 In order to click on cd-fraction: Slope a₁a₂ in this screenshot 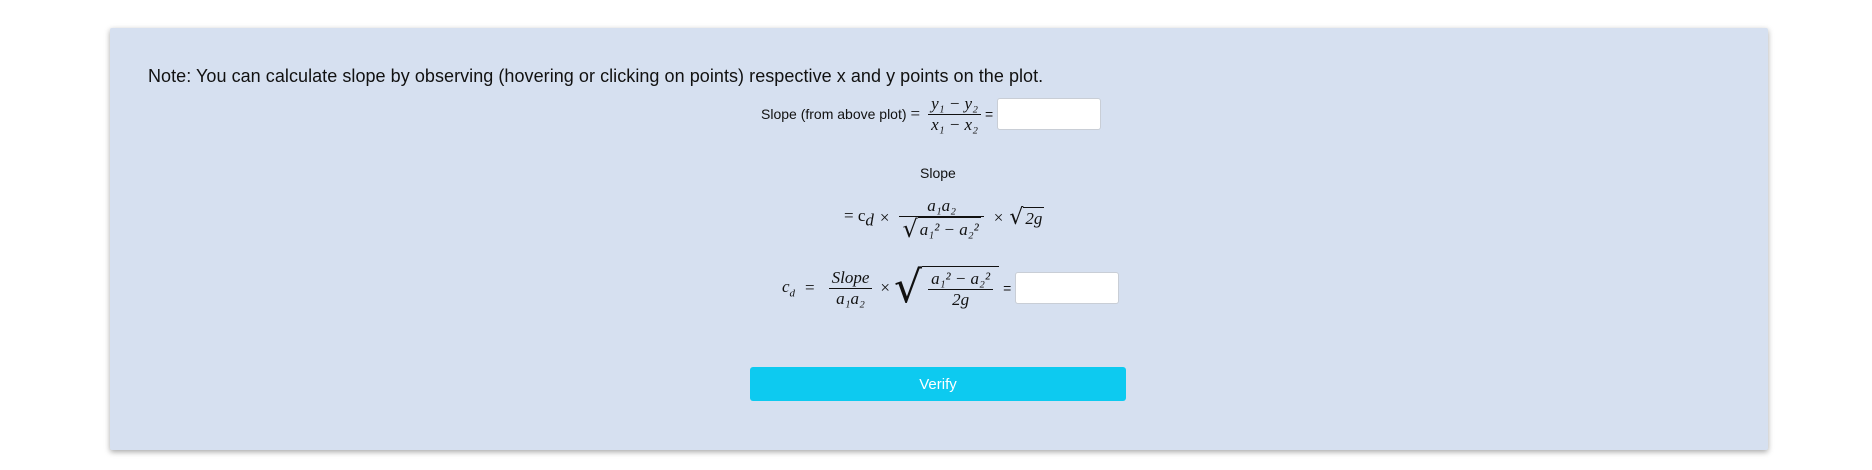, I will do `click(850, 288)`.